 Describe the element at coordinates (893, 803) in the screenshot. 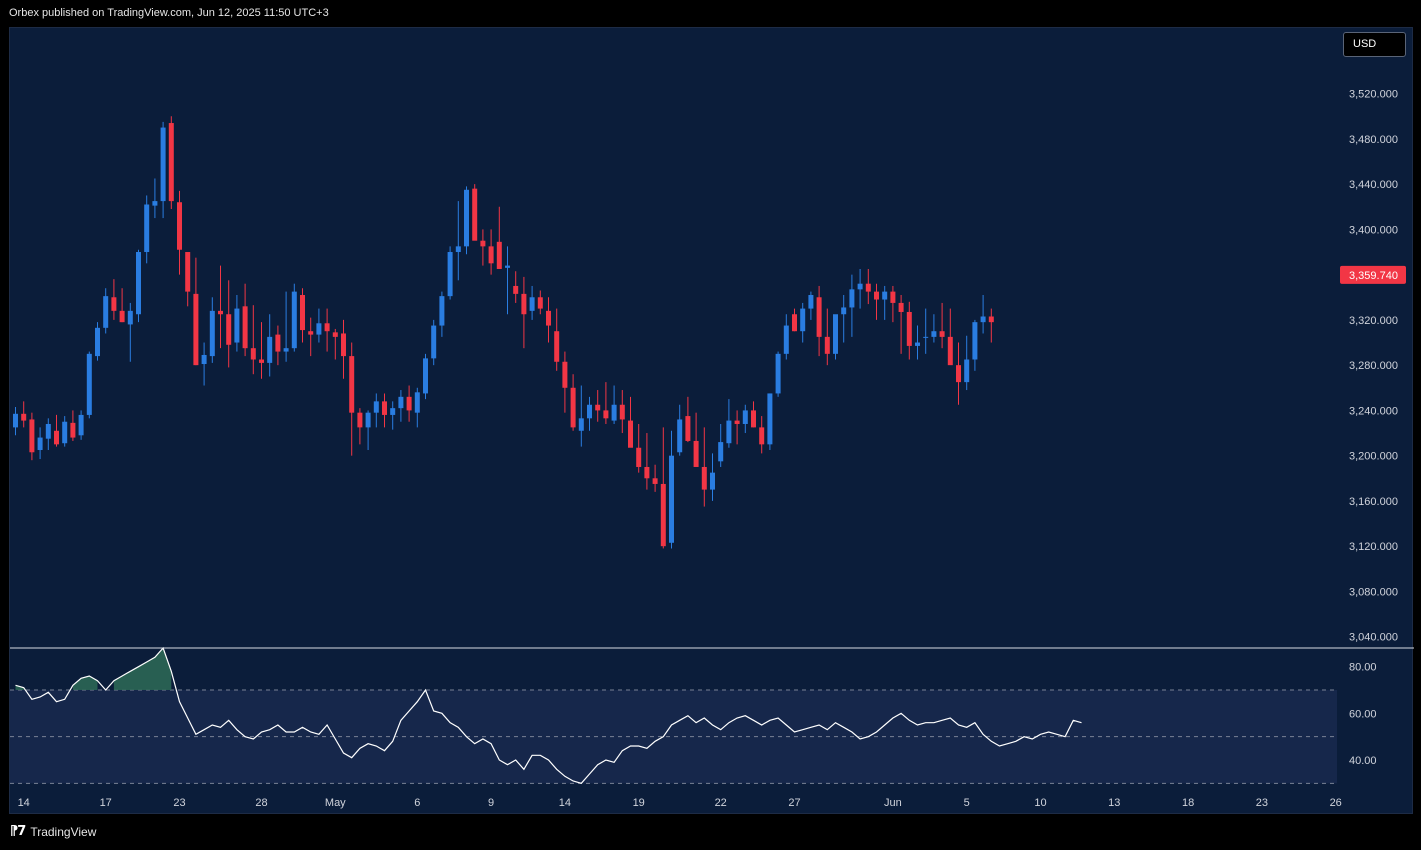

I see `time-axis-tick-label: Jun` at that location.